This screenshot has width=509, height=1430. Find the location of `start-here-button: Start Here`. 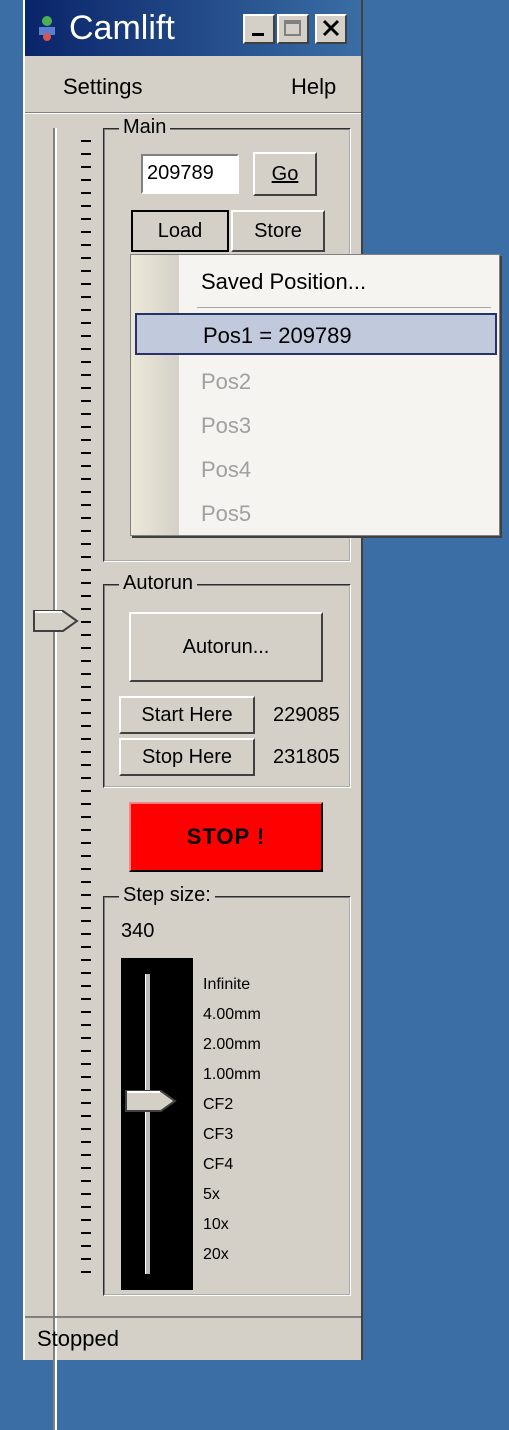

start-here-button: Start Here is located at coordinates (187, 715).